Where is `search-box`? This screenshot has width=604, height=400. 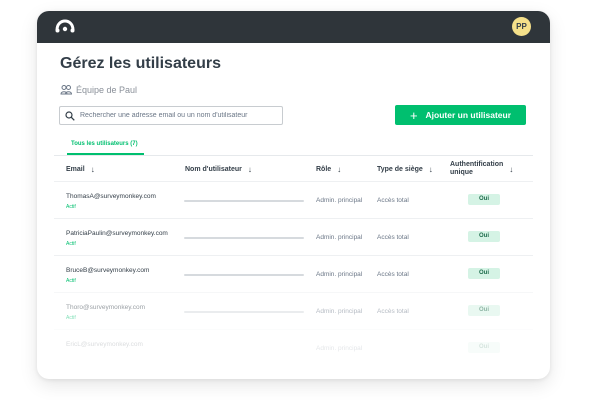 search-box is located at coordinates (171, 115).